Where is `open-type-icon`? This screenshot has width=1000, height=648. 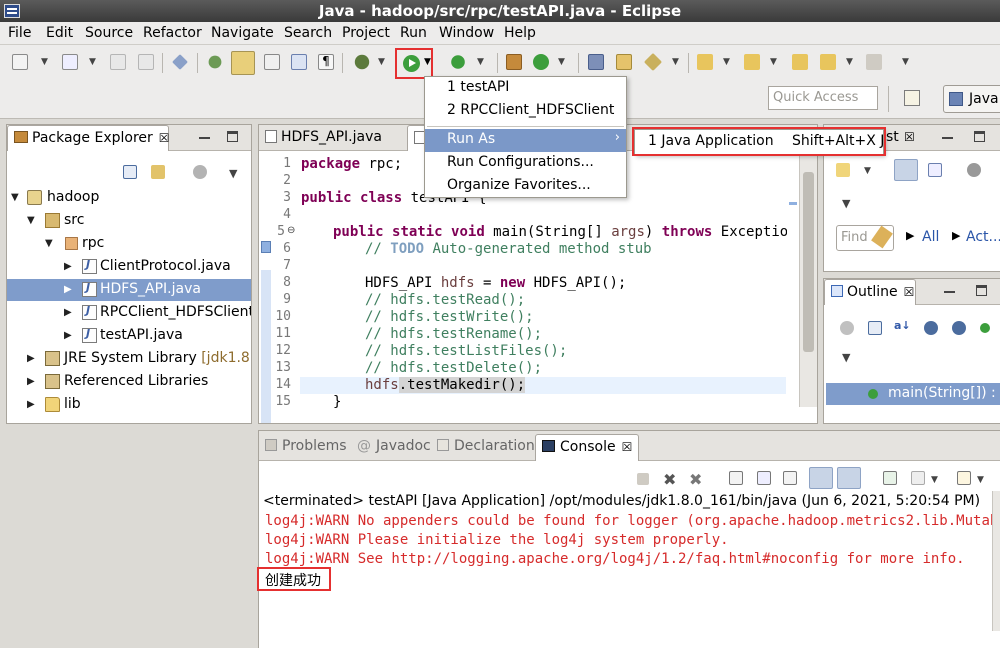
open-type-icon is located at coordinates (596, 62).